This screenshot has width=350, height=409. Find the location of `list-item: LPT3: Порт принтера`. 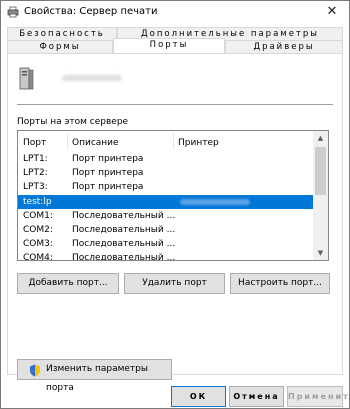

list-item: LPT3: Порт принтера is located at coordinates (166, 187).